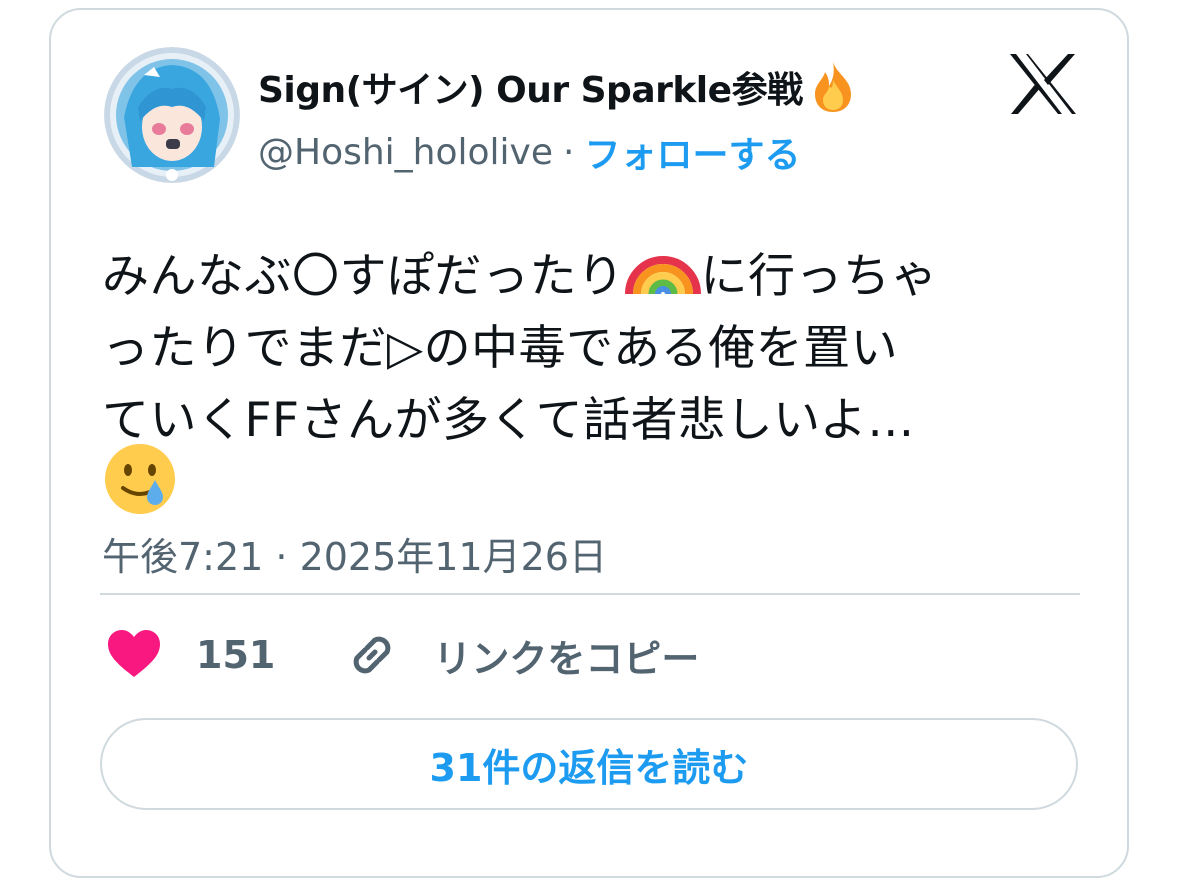 Image resolution: width=1179 pixels, height=878 pixels. I want to click on tweet-text-line1b: に行っちゃ, so click(819, 276).